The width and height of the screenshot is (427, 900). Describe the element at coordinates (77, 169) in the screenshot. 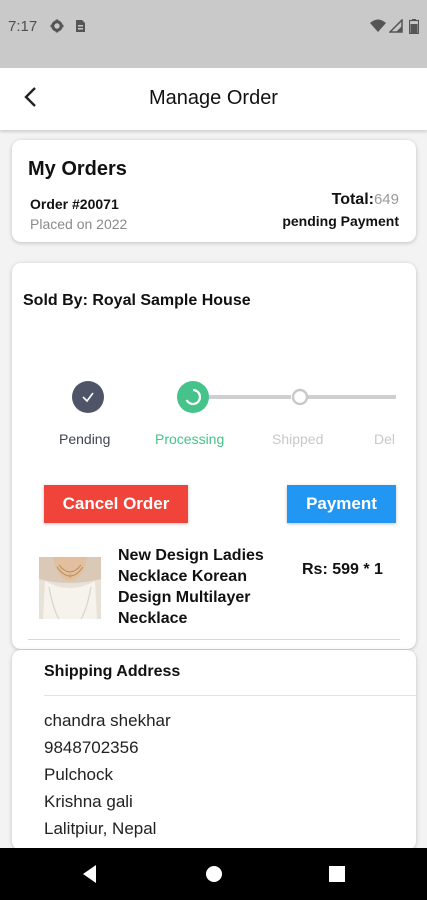

I see `orders-title: My Orders` at that location.